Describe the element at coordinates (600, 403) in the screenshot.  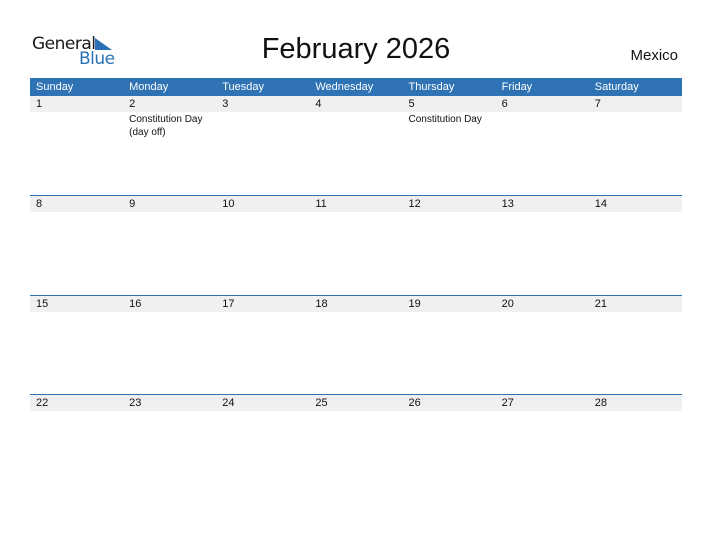
I see `day-number: 28` at that location.